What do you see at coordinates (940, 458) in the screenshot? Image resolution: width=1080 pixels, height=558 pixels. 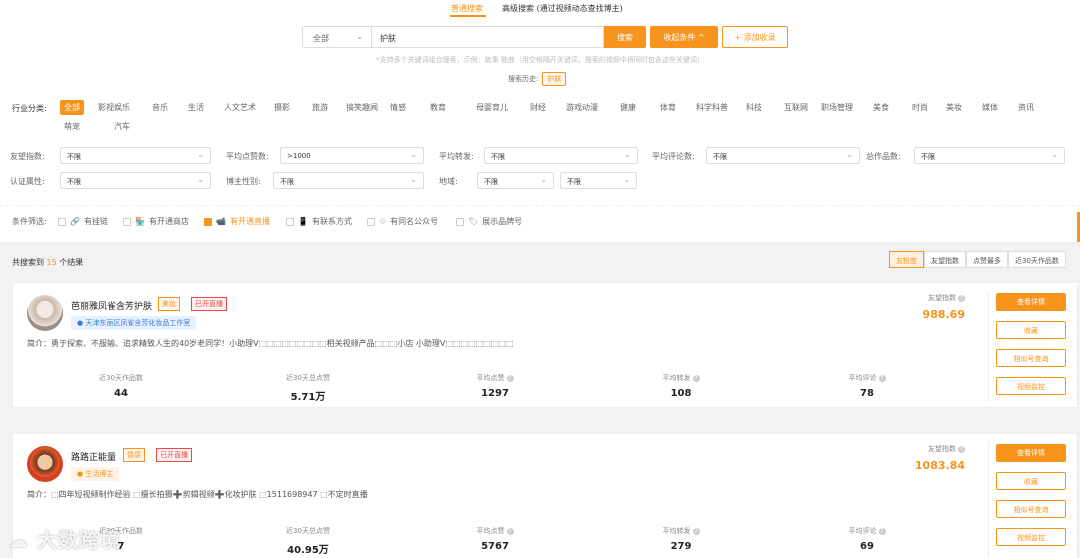 I see `score-block: 友望指数? 1083.84` at bounding box center [940, 458].